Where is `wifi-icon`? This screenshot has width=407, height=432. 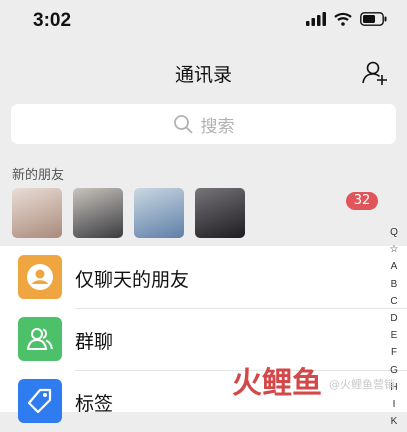
wifi-icon is located at coordinates (343, 19).